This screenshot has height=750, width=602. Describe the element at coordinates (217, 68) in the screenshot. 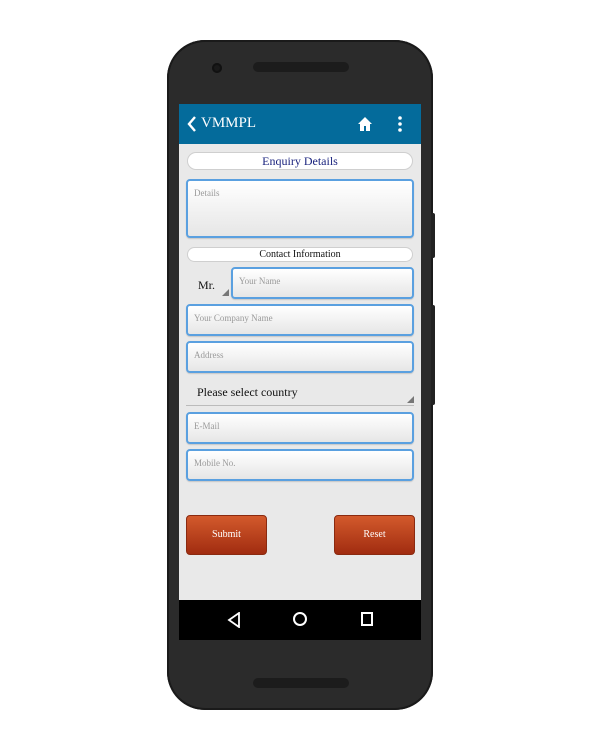

I see `front-camera` at that location.